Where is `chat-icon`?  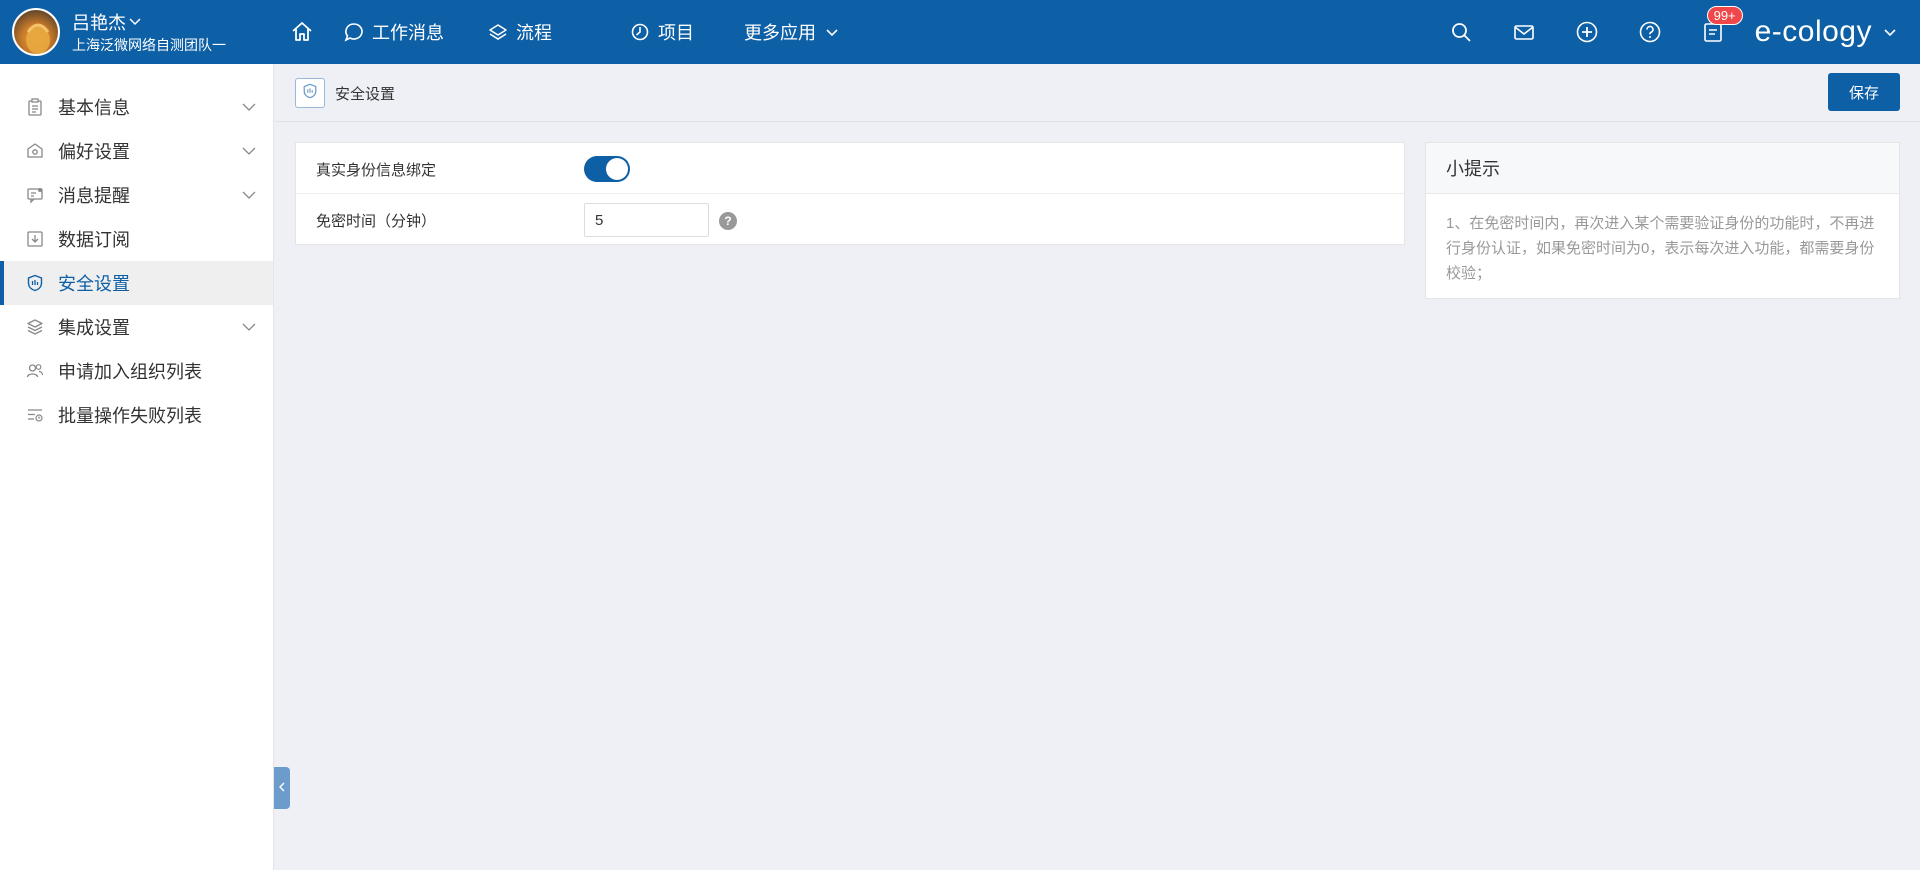
chat-icon is located at coordinates (354, 32).